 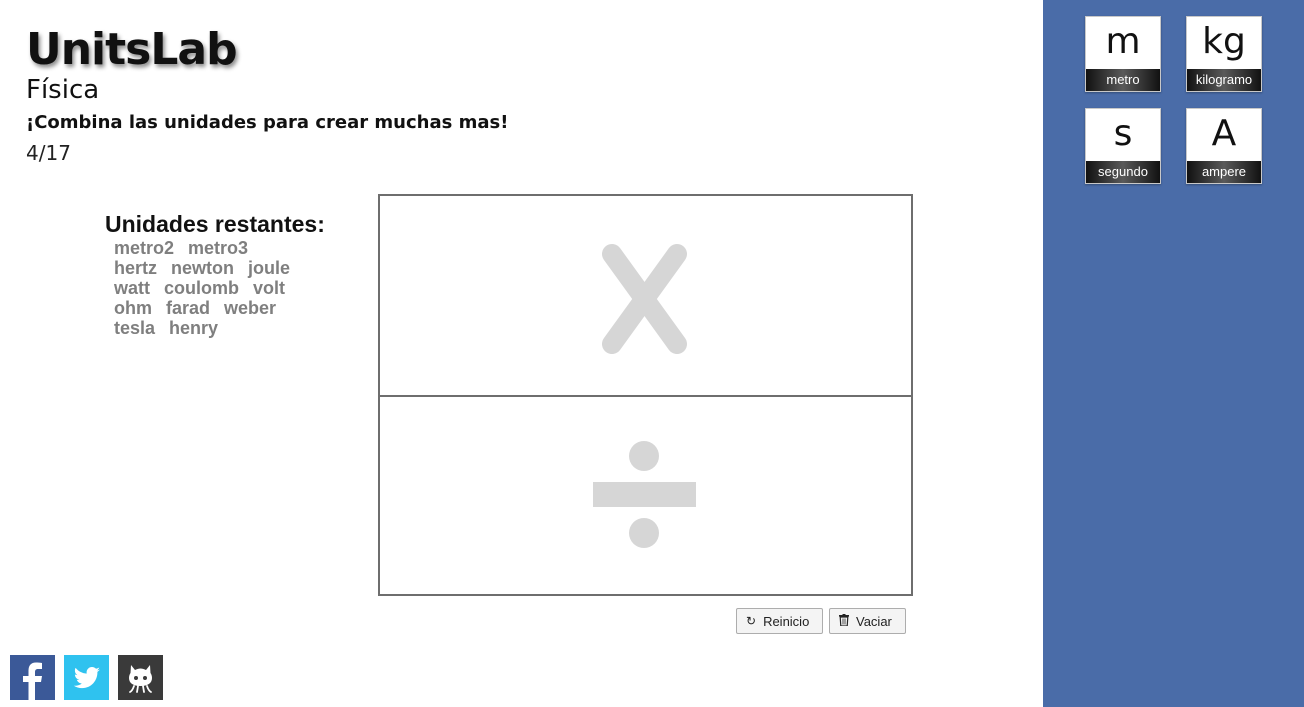 I want to click on remaining-unit: joule, so click(x=269, y=268).